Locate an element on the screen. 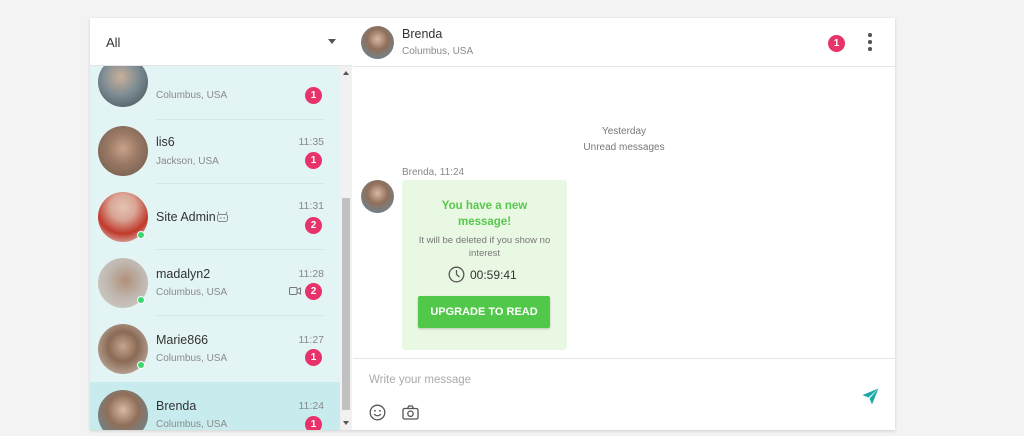 The height and width of the screenshot is (436, 1024). unread-separator: Unread messages is located at coordinates (624, 147).